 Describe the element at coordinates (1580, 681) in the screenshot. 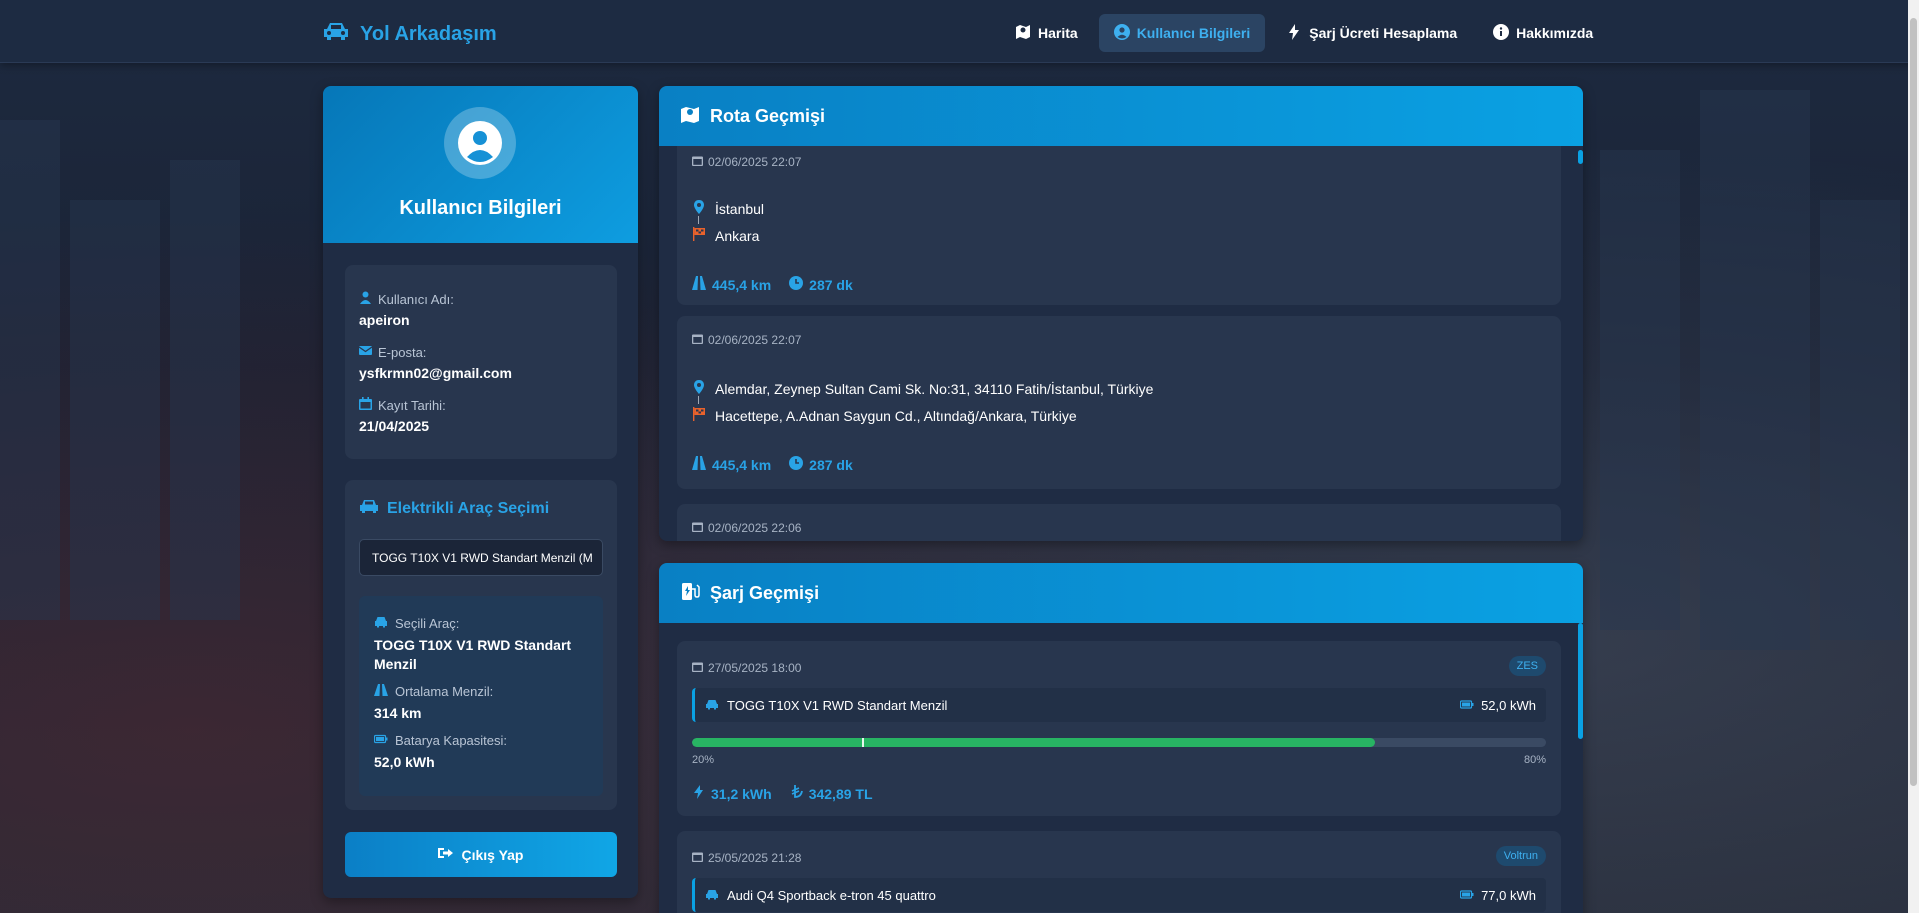

I see `charge-scroll-thumb` at that location.